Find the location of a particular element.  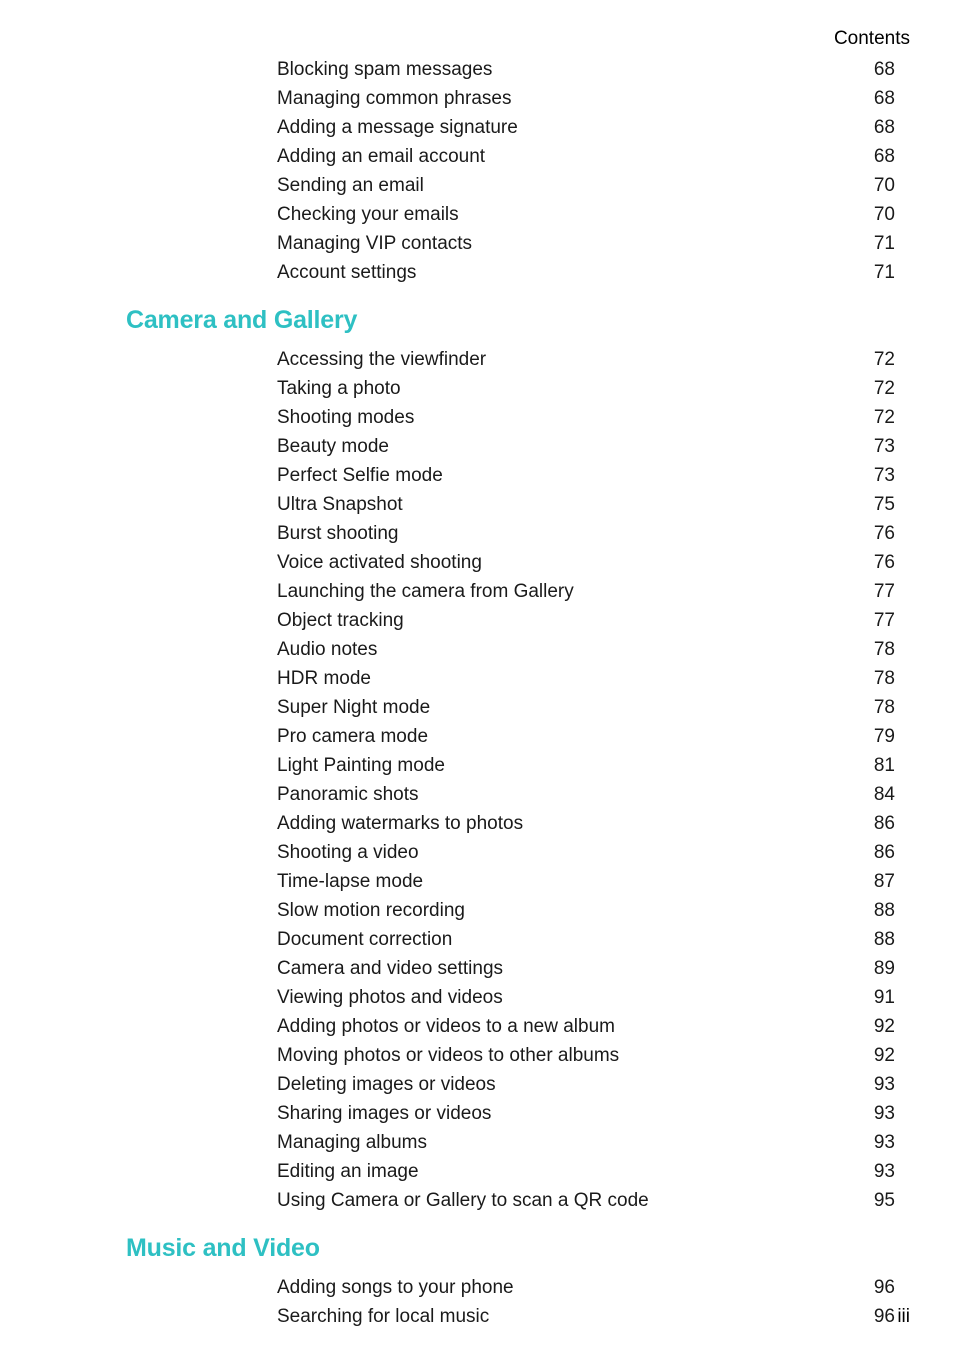

toc-entry: Adding photos or videos to a new album 92 is located at coordinates (586, 1026).